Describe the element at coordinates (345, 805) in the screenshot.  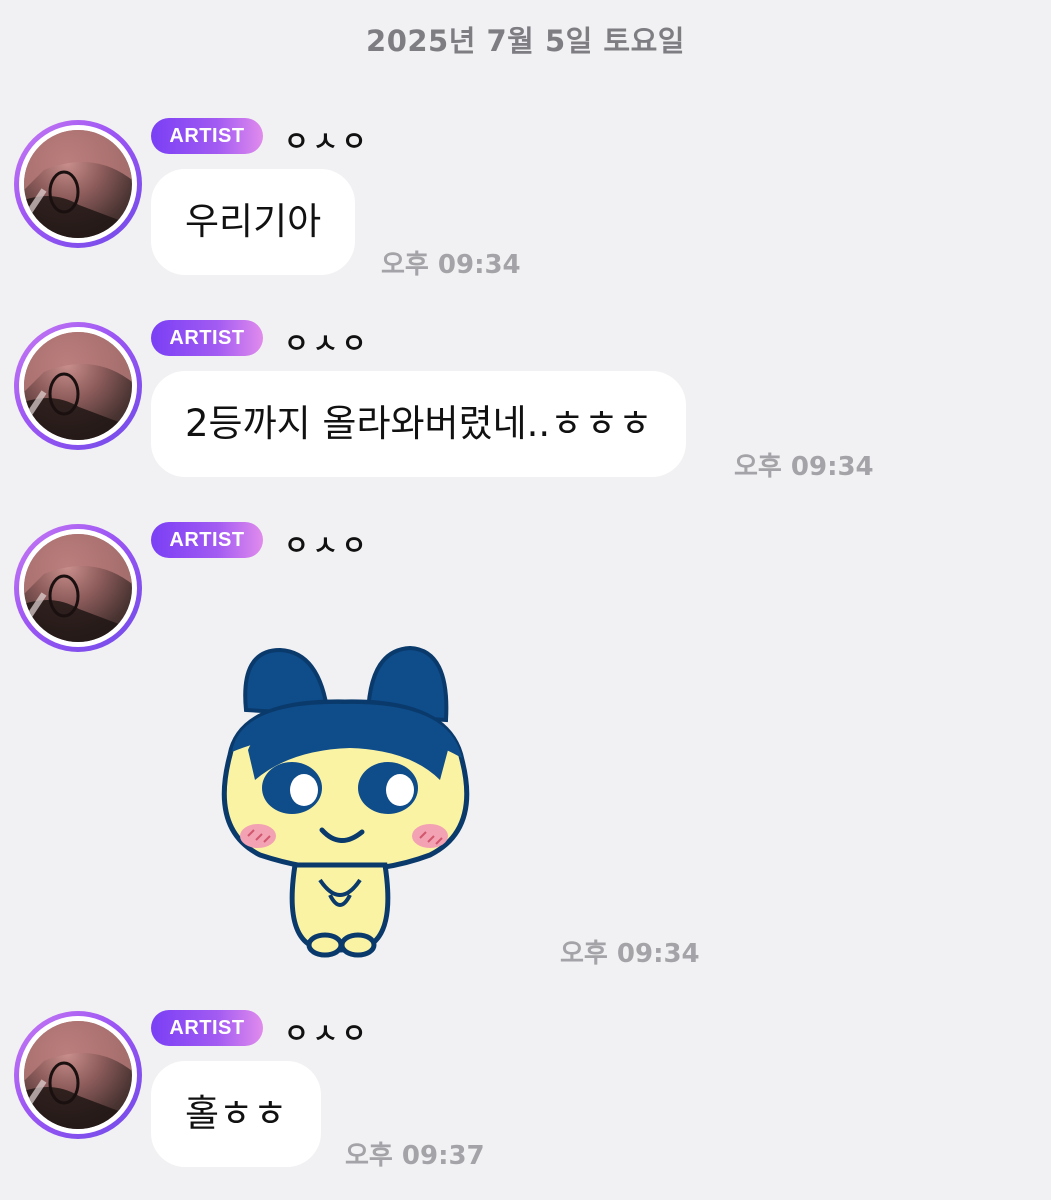
I see `bunny-mascot-sticker` at that location.